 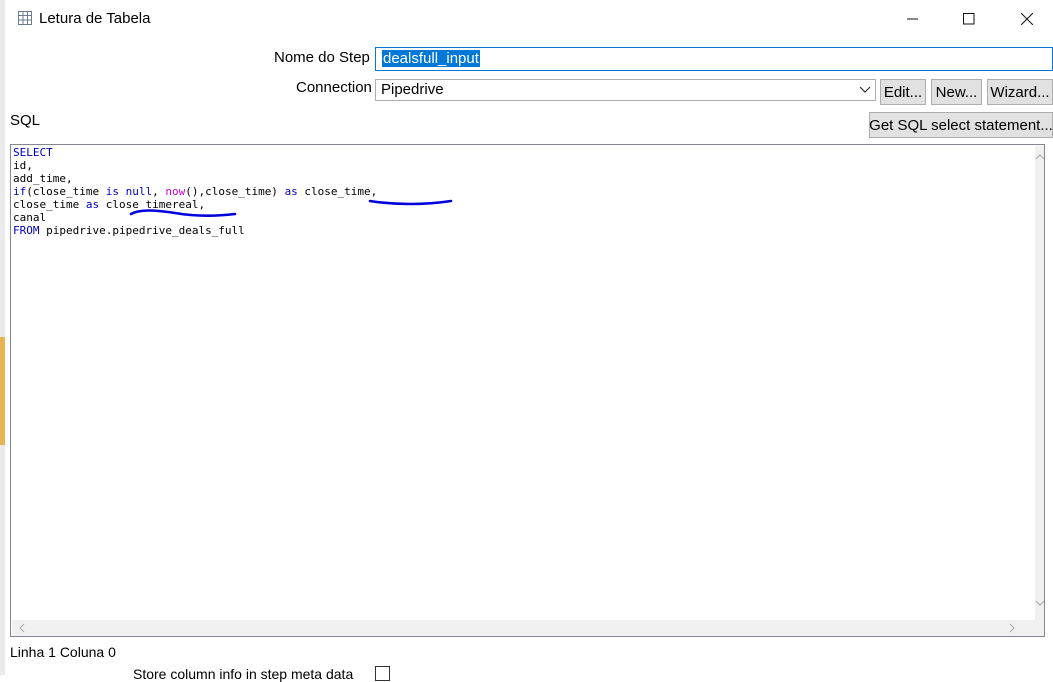 What do you see at coordinates (529, 19) in the screenshot?
I see `title-bar: Letura de Tabela` at bounding box center [529, 19].